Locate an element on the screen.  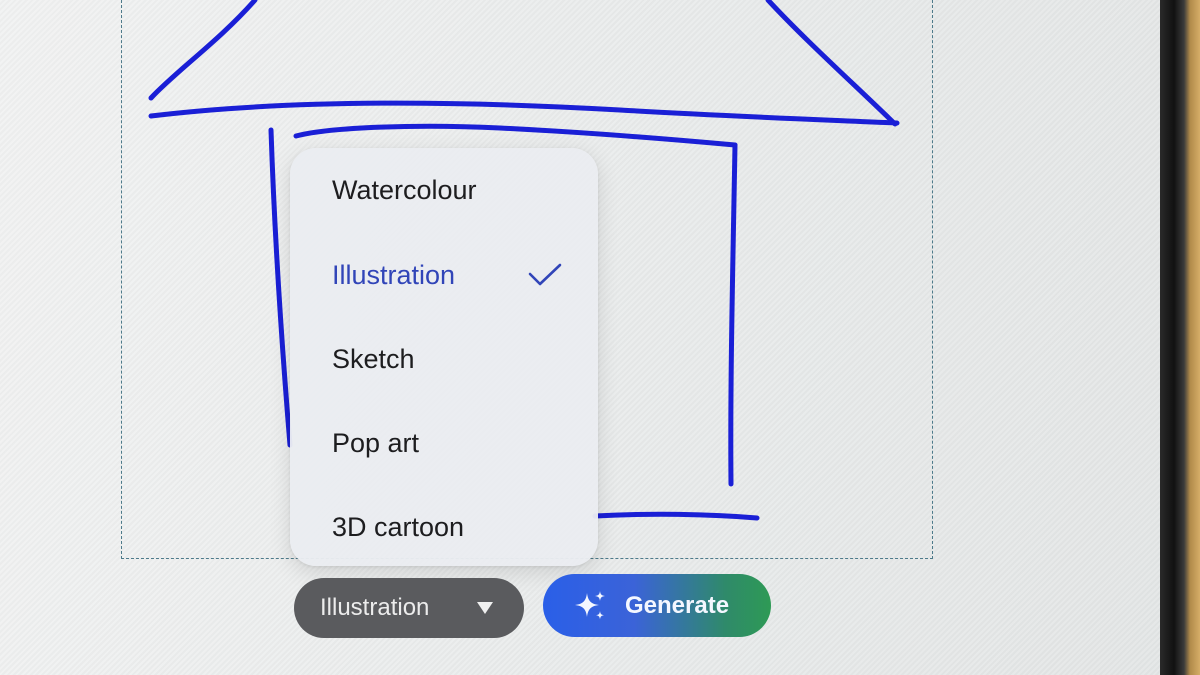
roof-base-stroke is located at coordinates (524, 113).